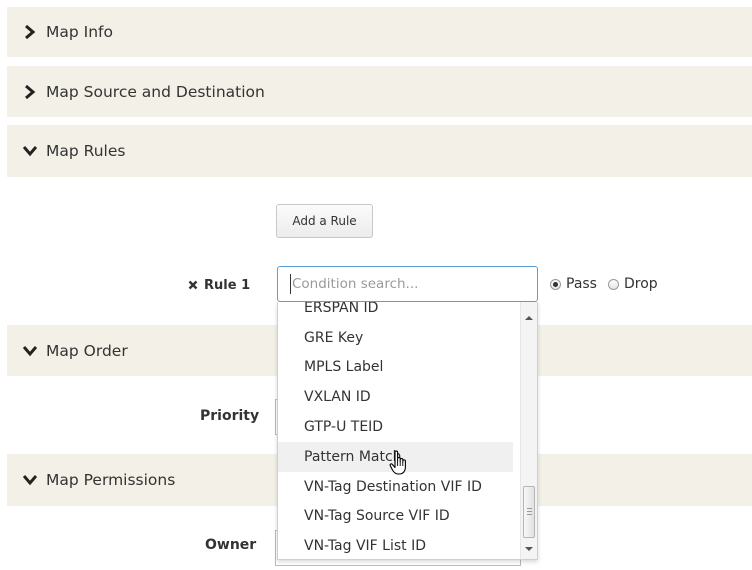 This screenshot has width=752, height=570. Describe the element at coordinates (395, 545) in the screenshot. I see `list-item: VN-Tag VIF List ID` at that location.